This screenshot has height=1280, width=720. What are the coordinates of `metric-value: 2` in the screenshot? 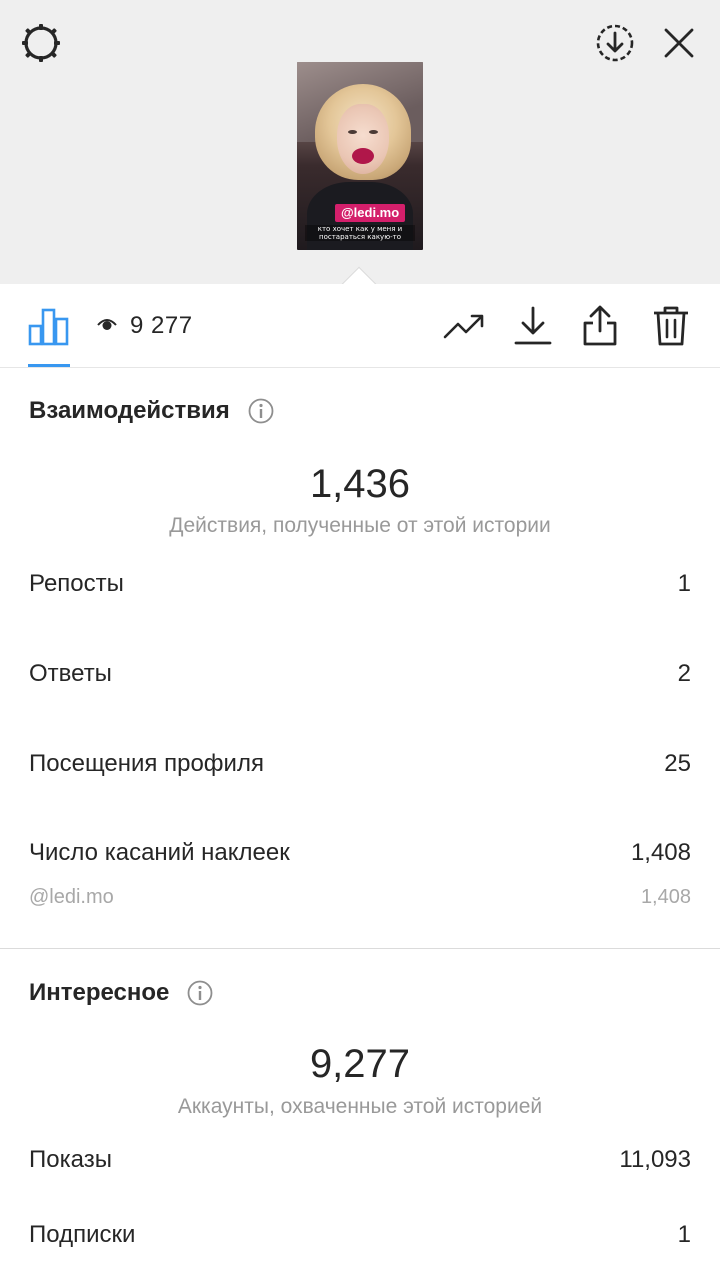 It's located at (684, 673).